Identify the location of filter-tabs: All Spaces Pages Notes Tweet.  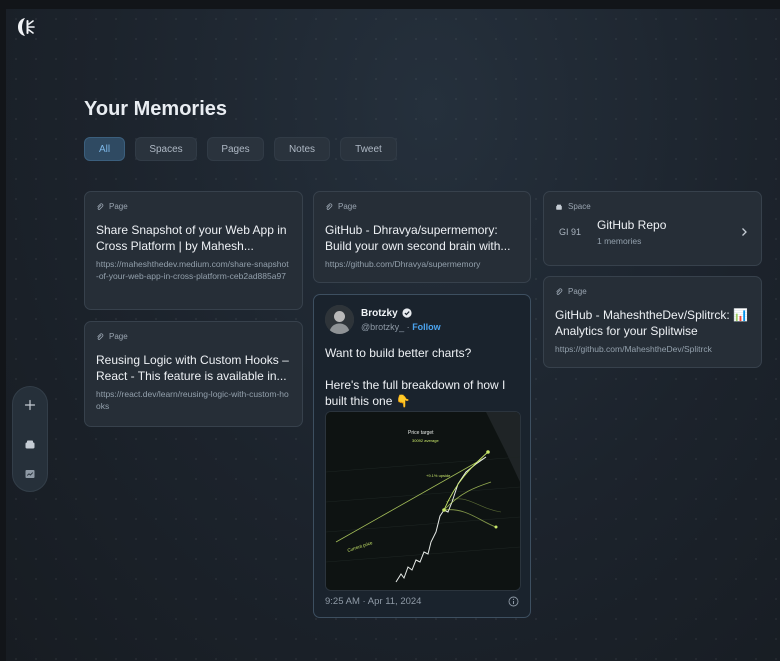
(240, 149).